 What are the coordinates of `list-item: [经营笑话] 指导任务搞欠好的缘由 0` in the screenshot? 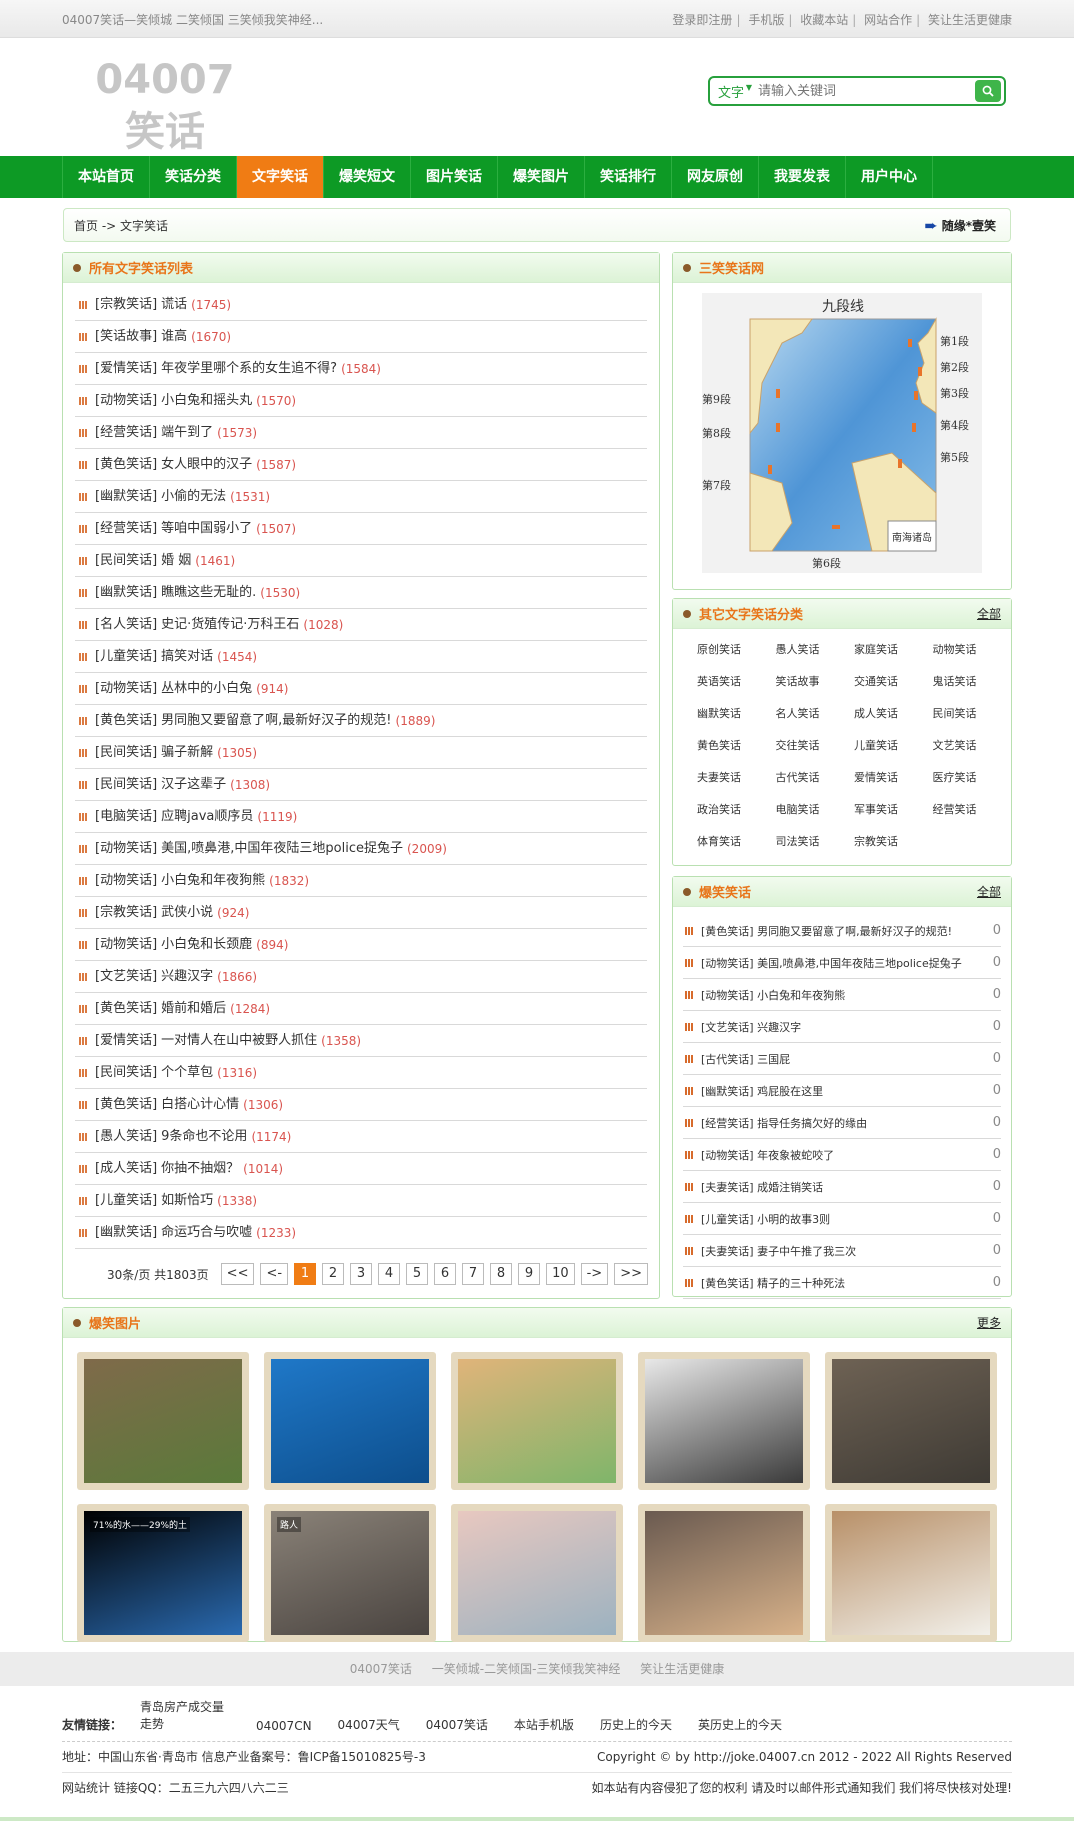 It's located at (842, 1123).